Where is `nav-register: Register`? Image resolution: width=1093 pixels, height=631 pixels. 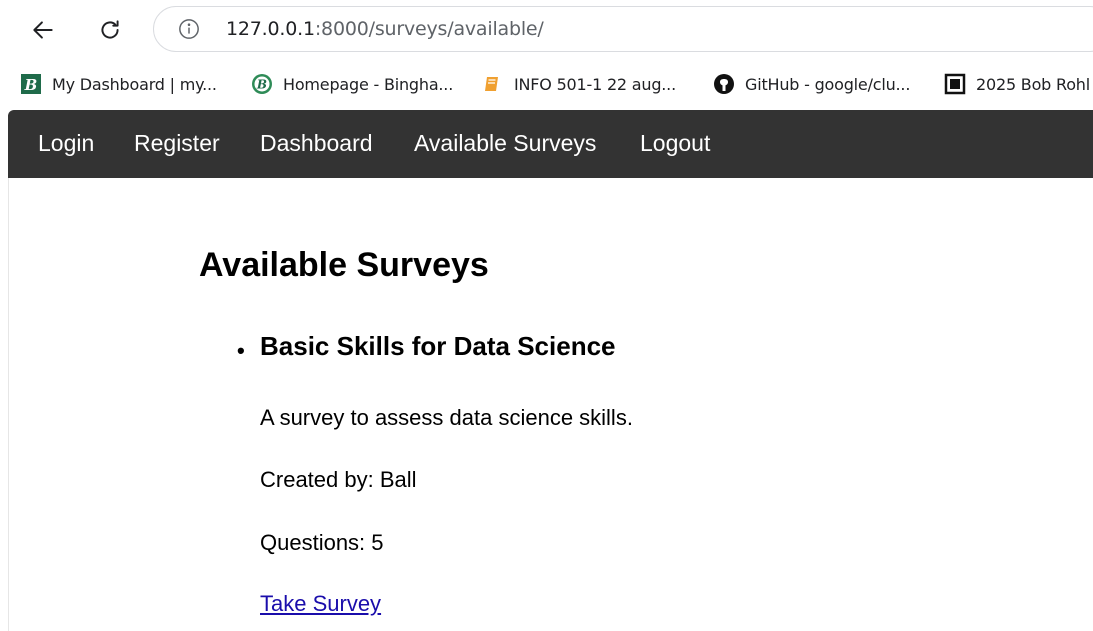 nav-register: Register is located at coordinates (177, 143).